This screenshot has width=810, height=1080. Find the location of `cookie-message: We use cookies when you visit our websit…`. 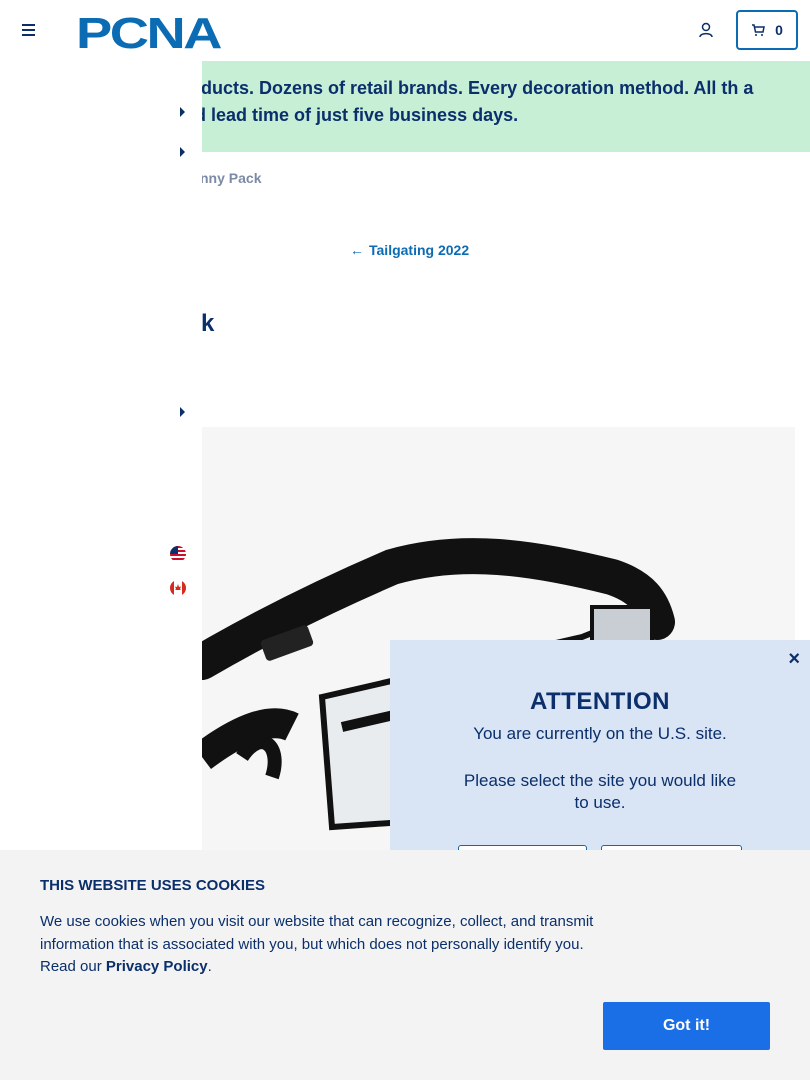

cookie-message: We use cookies when you visit our websit… is located at coordinates (325, 945).